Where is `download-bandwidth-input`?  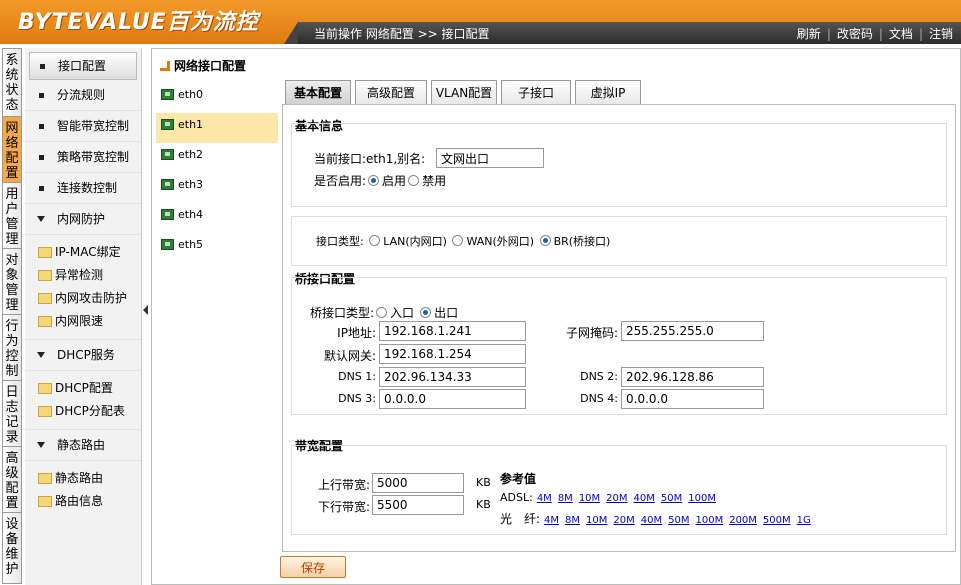
download-bandwidth-input is located at coordinates (418, 505).